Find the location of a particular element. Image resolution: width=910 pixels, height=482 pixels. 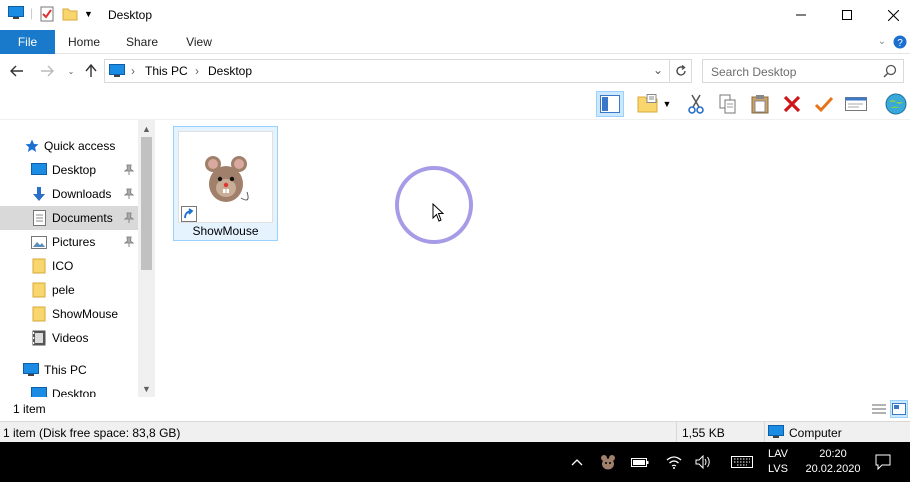

disk-info: 1 item (Disk free space: 83,8 GB) is located at coordinates (92, 433).